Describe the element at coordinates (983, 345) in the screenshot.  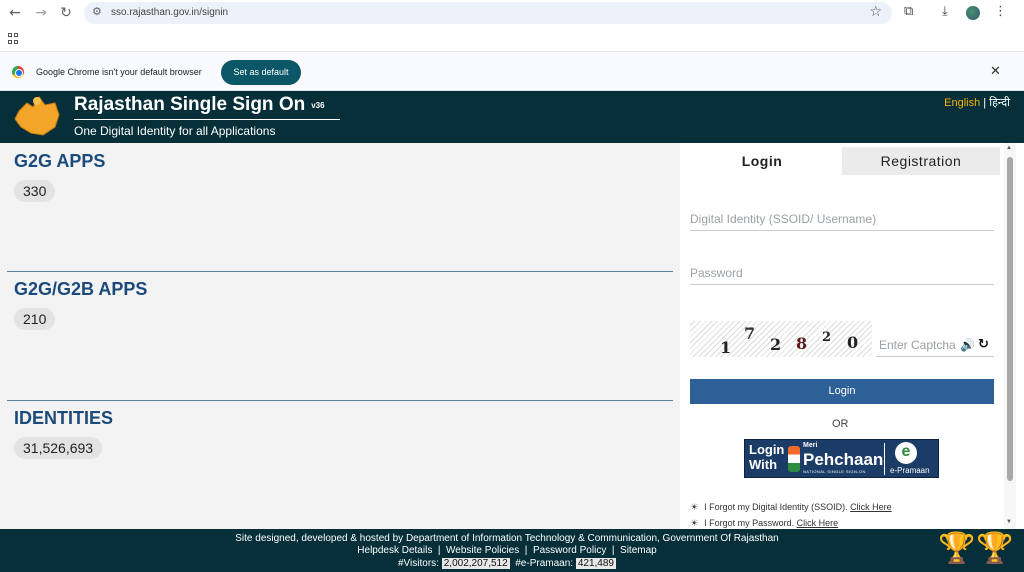
I see `refresh-icon: ↻` at that location.